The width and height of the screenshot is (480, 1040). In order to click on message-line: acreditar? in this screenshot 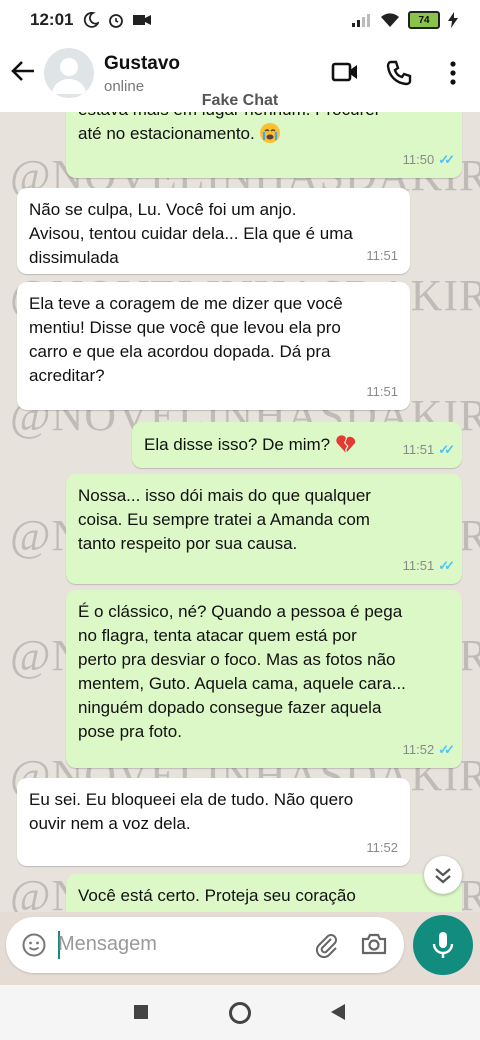, I will do `click(67, 375)`.